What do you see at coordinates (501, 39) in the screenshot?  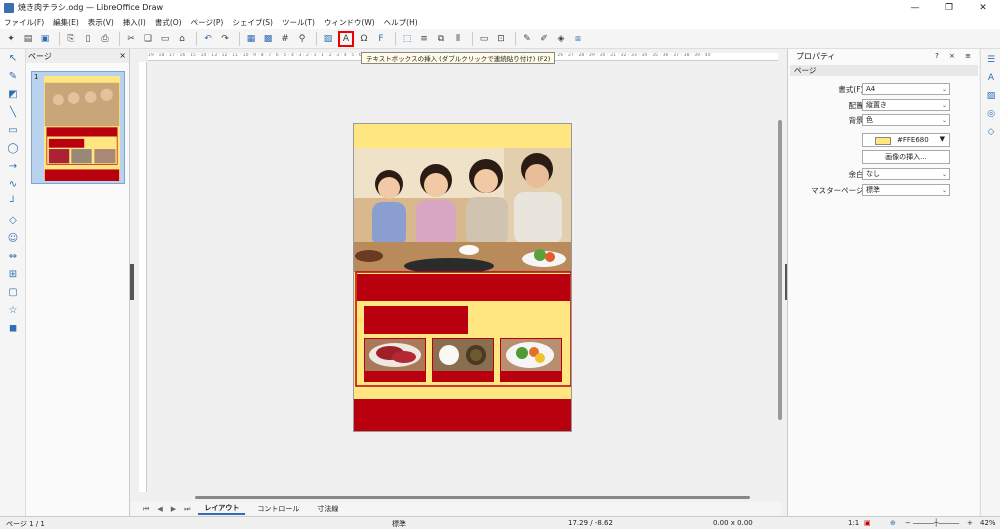 I see `crop-icon: ⊡` at bounding box center [501, 39].